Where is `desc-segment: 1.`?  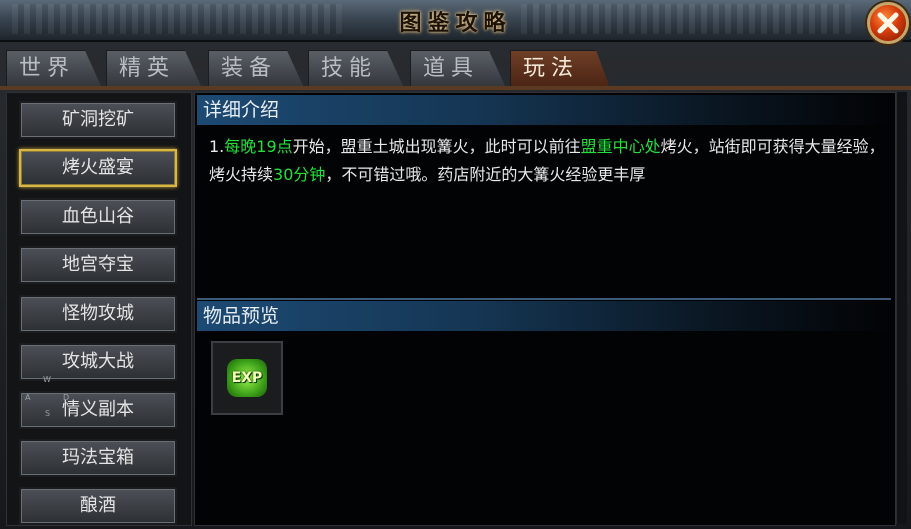 desc-segment: 1. is located at coordinates (217, 146).